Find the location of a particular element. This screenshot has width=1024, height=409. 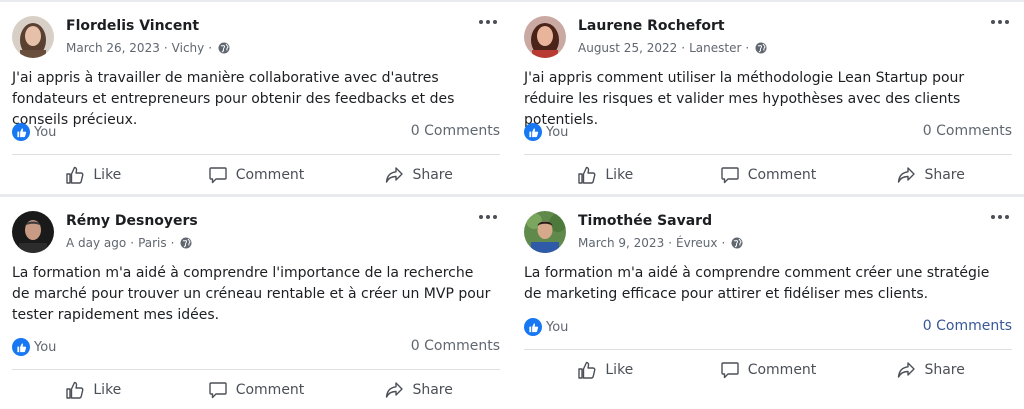

post-meta: March 9, 2023 · Évreux · is located at coordinates (660, 243).